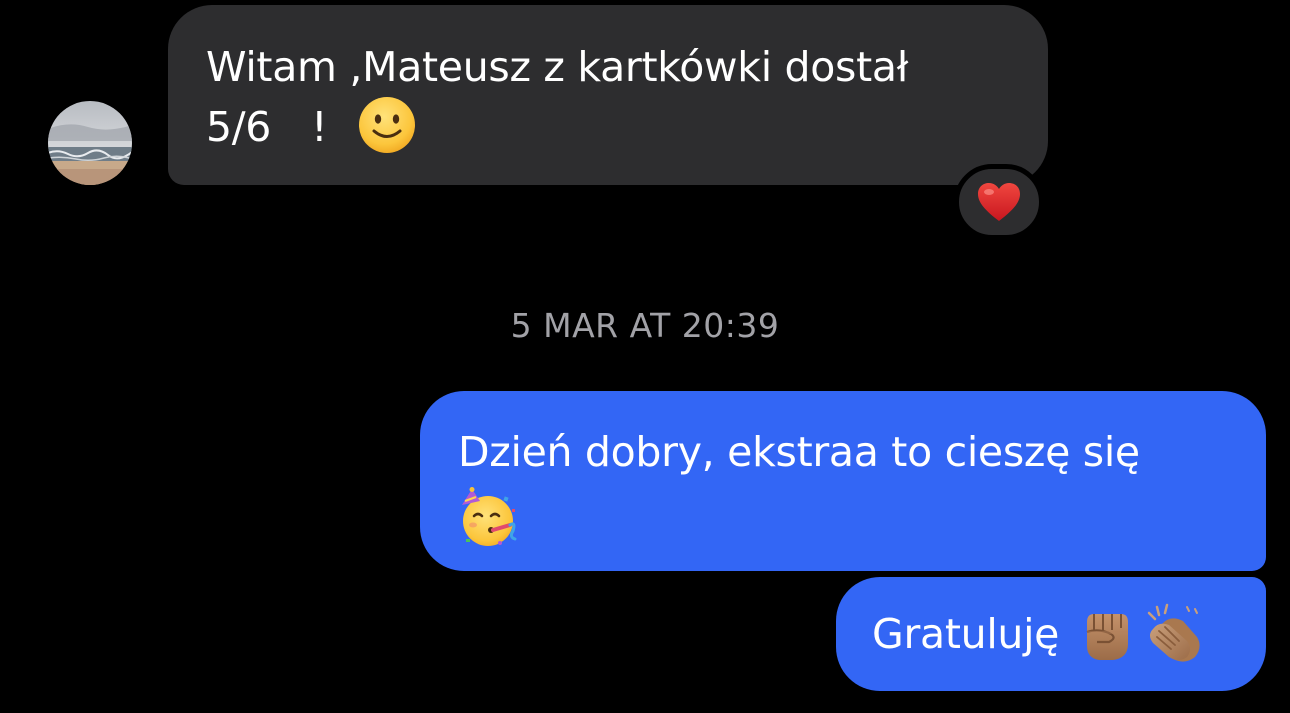 Image resolution: width=1290 pixels, height=713 pixels. What do you see at coordinates (239, 127) in the screenshot?
I see `incoming-message-score: 5/6` at bounding box center [239, 127].